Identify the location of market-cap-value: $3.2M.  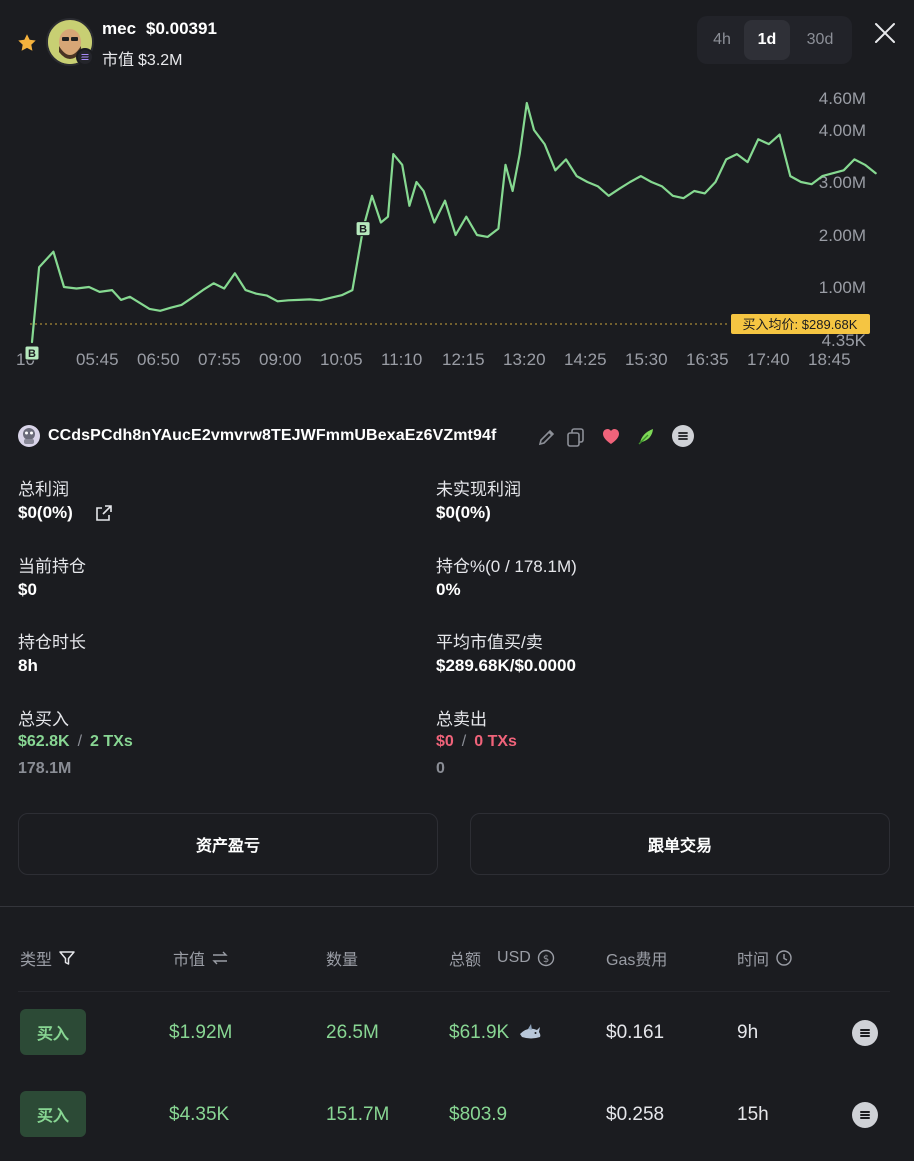
(160, 60).